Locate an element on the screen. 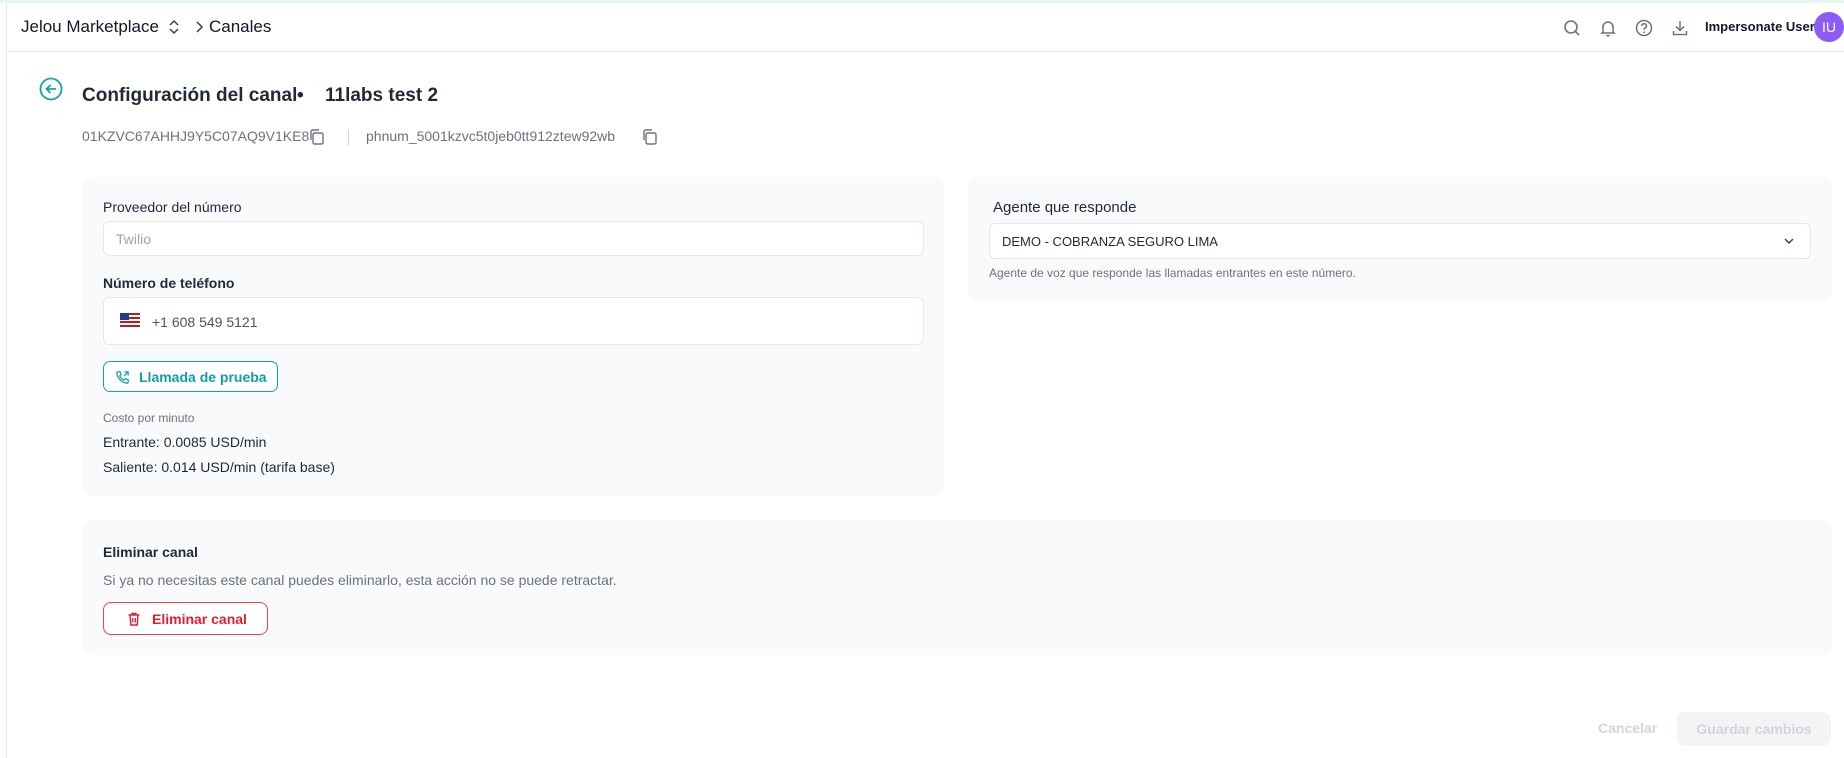 This screenshot has height=758, width=1844. chevron-right-icon is located at coordinates (200, 27).